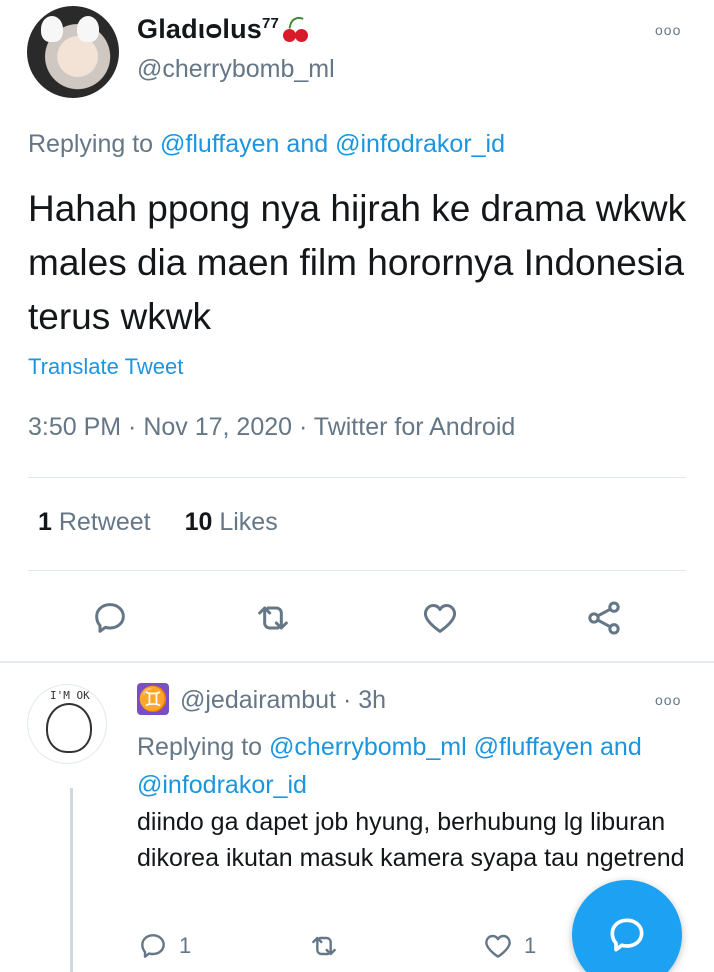  Describe the element at coordinates (627, 935) in the screenshot. I see `compose-icon` at that location.